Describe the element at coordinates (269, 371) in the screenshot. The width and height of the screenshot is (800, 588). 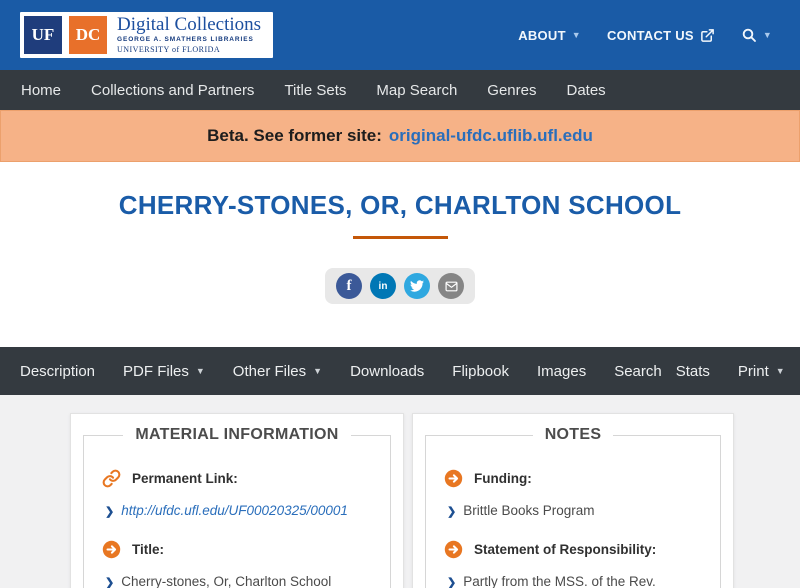
I see `other-files-label: Other Files` at that location.